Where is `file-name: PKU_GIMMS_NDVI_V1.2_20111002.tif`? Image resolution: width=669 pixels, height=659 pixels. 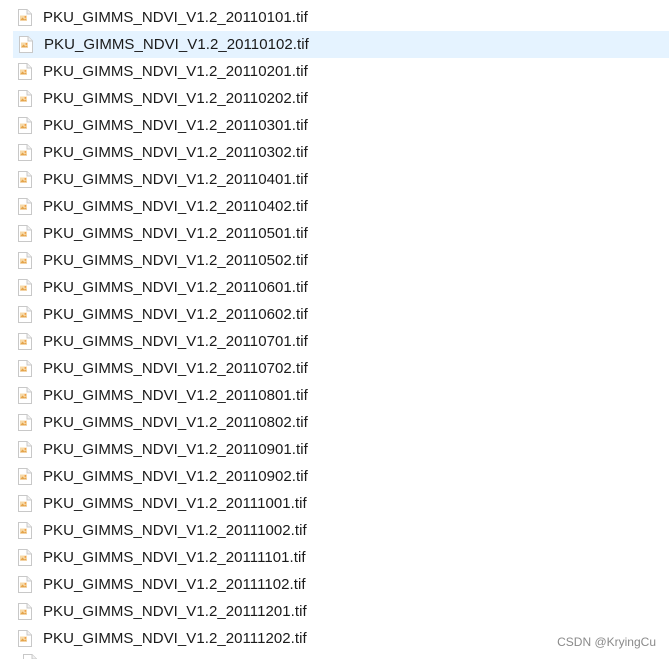
file-name: PKU_GIMMS_NDVI_V1.2_20111002.tif is located at coordinates (175, 530).